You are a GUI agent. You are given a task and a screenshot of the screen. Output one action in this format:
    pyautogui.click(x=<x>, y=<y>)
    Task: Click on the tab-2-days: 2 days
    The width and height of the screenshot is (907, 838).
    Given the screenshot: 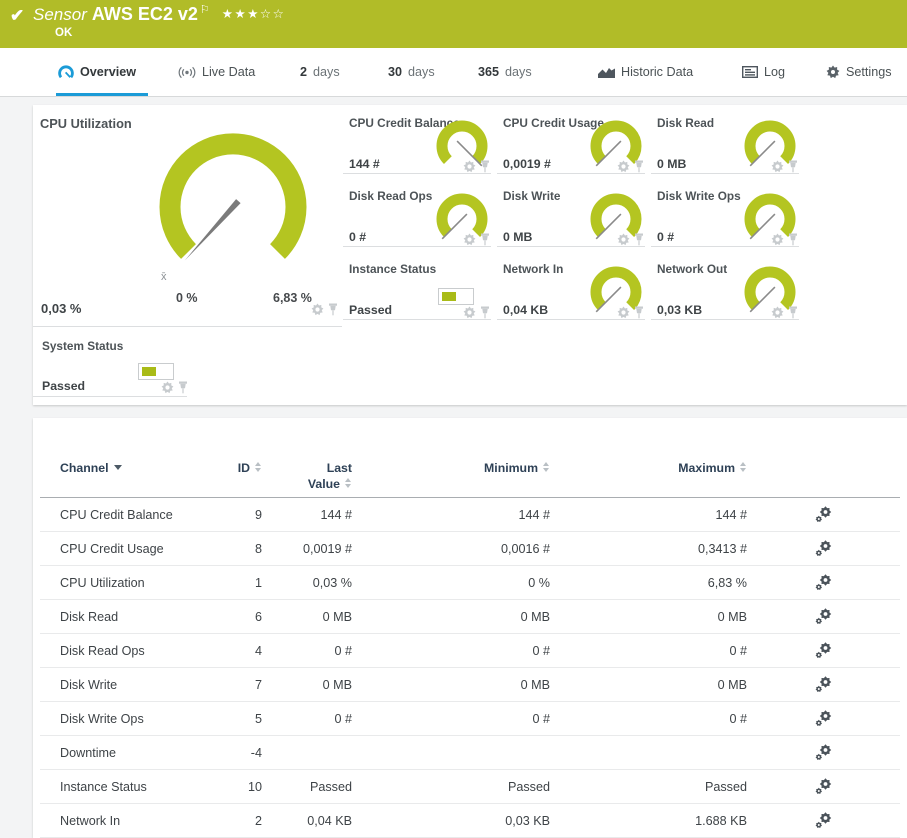 What is the action you would take?
    pyautogui.click(x=320, y=72)
    